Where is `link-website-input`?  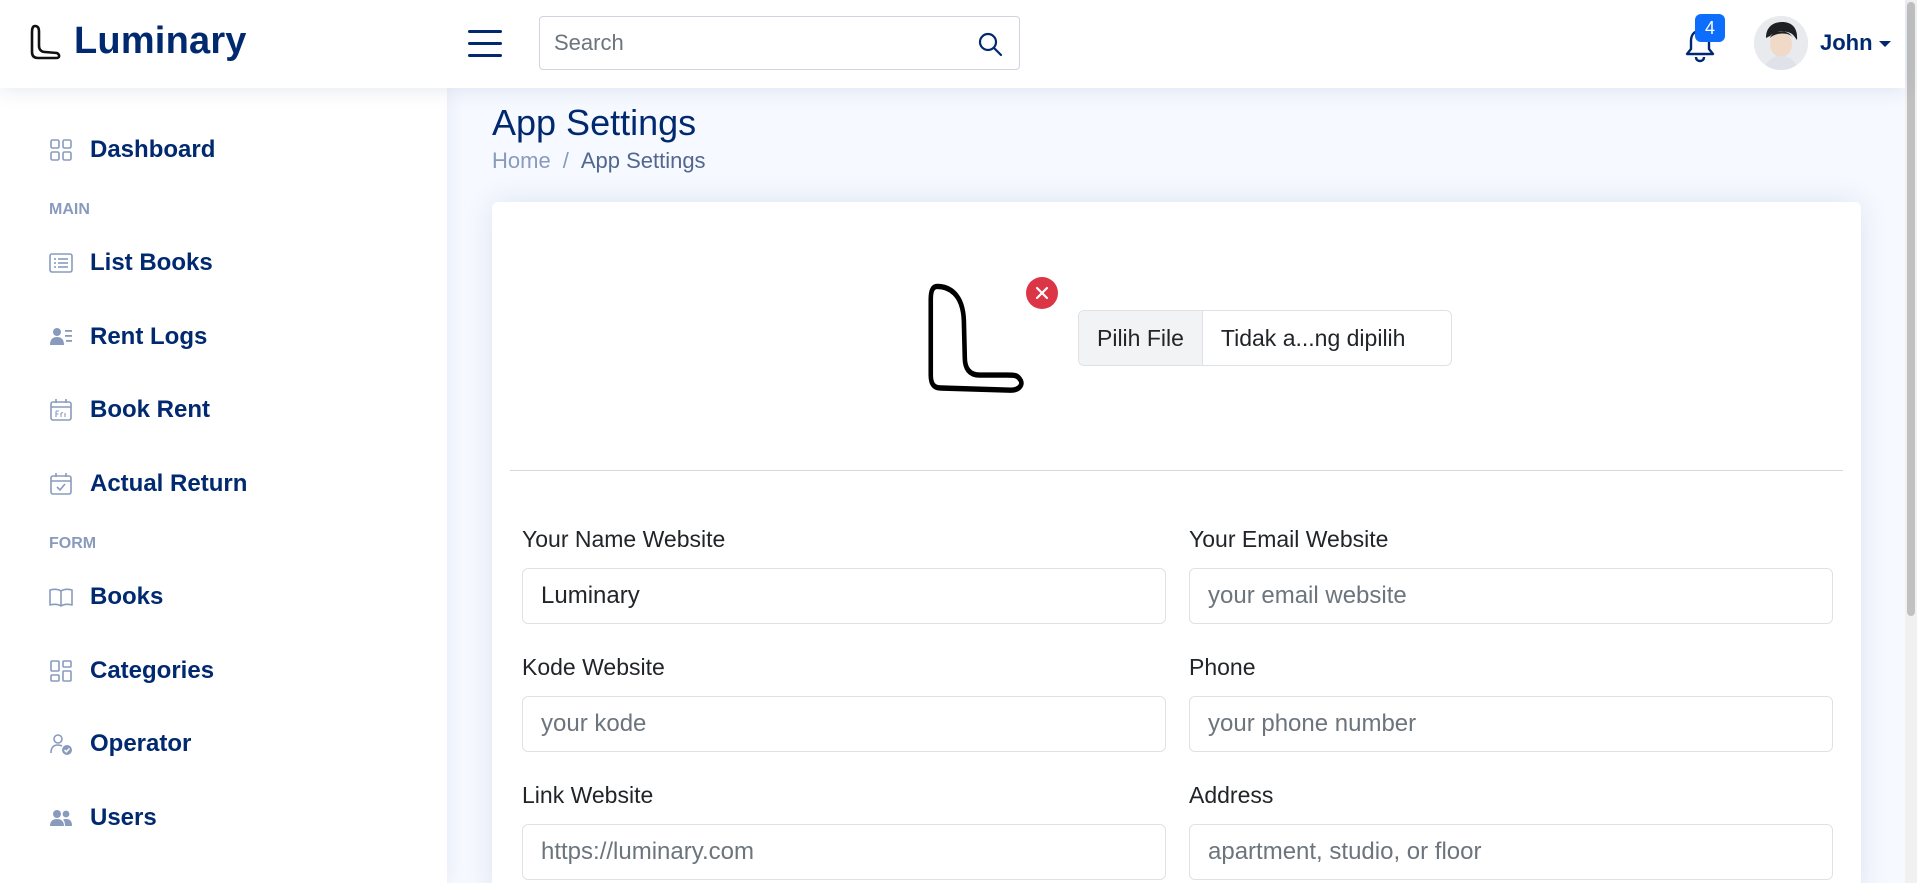
link-website-input is located at coordinates (844, 852).